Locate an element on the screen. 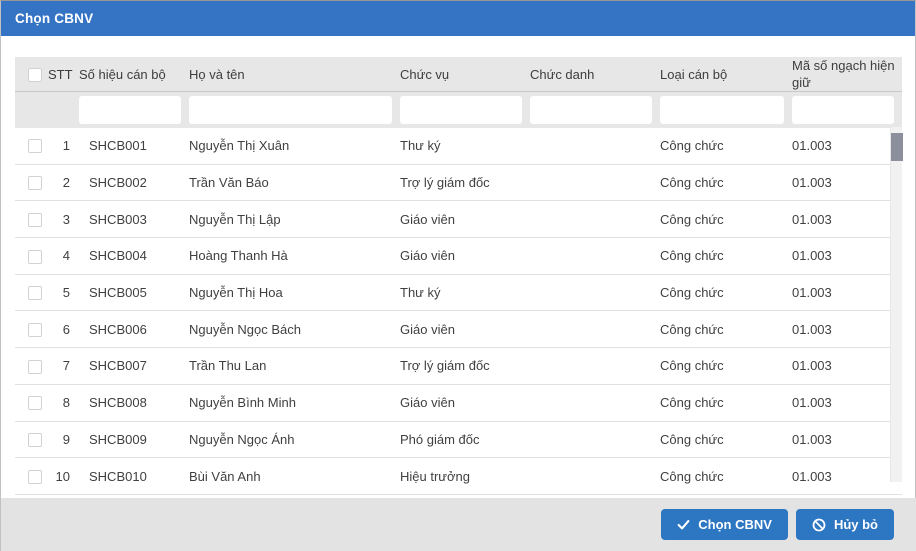 This screenshot has height=551, width=916. cell-chuc-vu: Hiệu trưởng is located at coordinates (435, 476).